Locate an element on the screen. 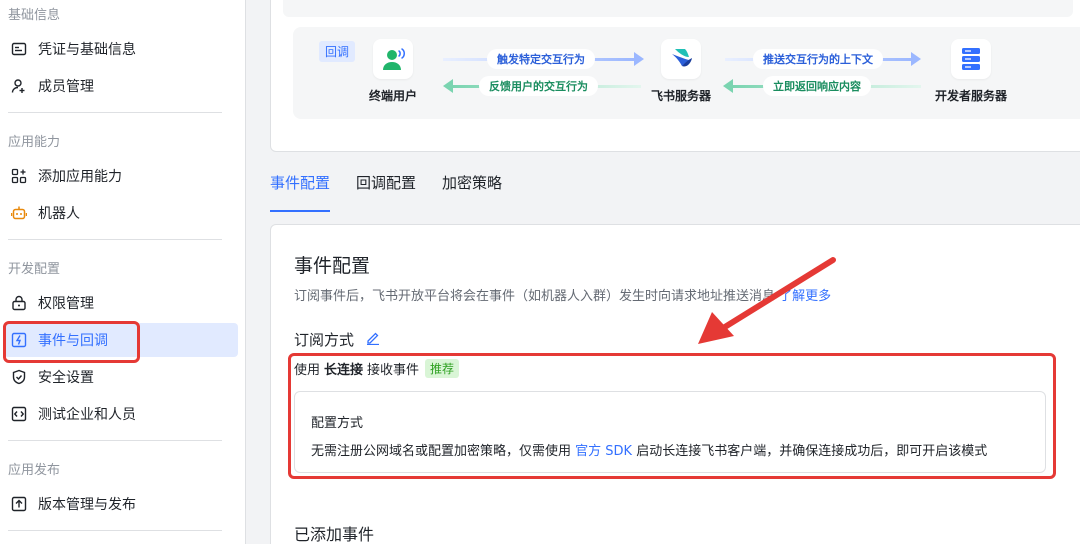 The width and height of the screenshot is (1080, 544). feishu-logo-icon is located at coordinates (681, 59).